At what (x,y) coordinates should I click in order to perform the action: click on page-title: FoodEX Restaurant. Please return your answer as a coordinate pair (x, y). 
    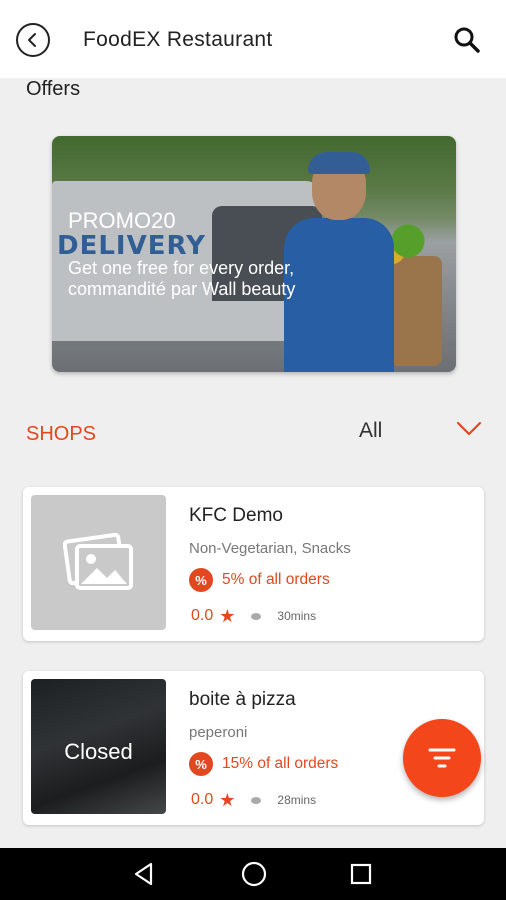
    Looking at the image, I should click on (178, 39).